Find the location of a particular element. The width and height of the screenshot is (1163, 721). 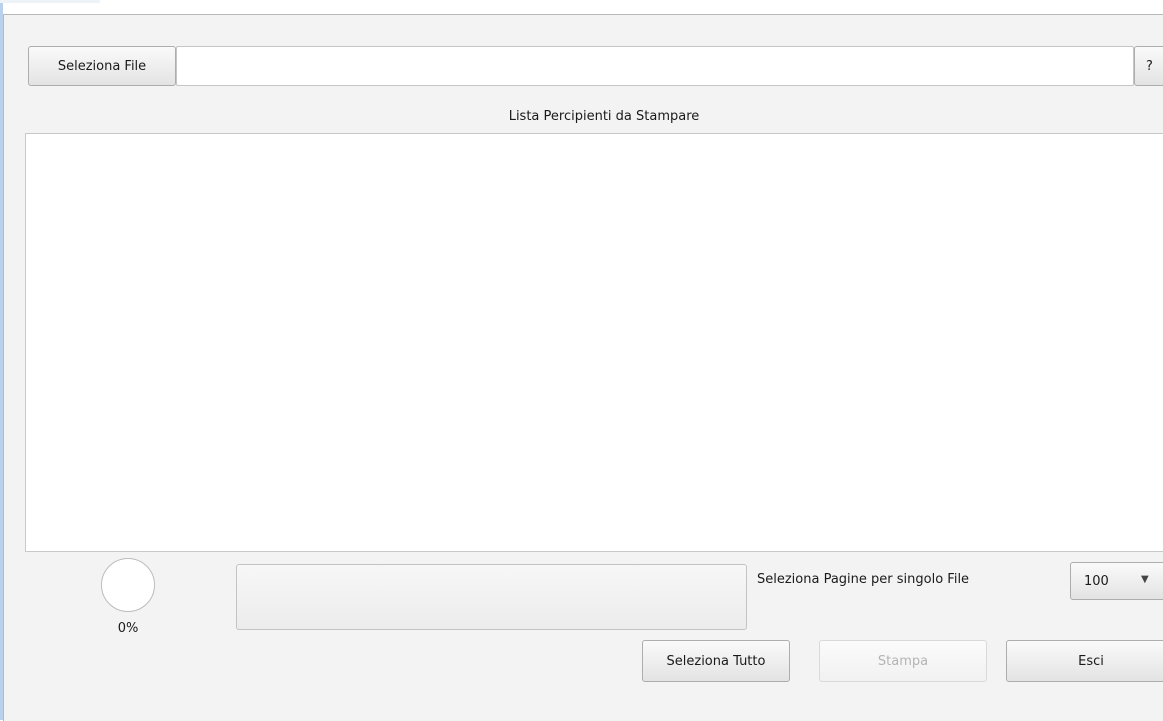

progress-bar is located at coordinates (491, 597).